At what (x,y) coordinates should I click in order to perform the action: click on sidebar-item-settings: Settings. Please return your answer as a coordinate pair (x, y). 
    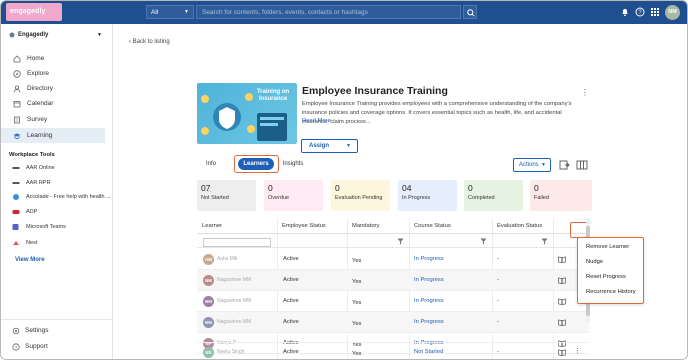
    Looking at the image, I should click on (53, 331).